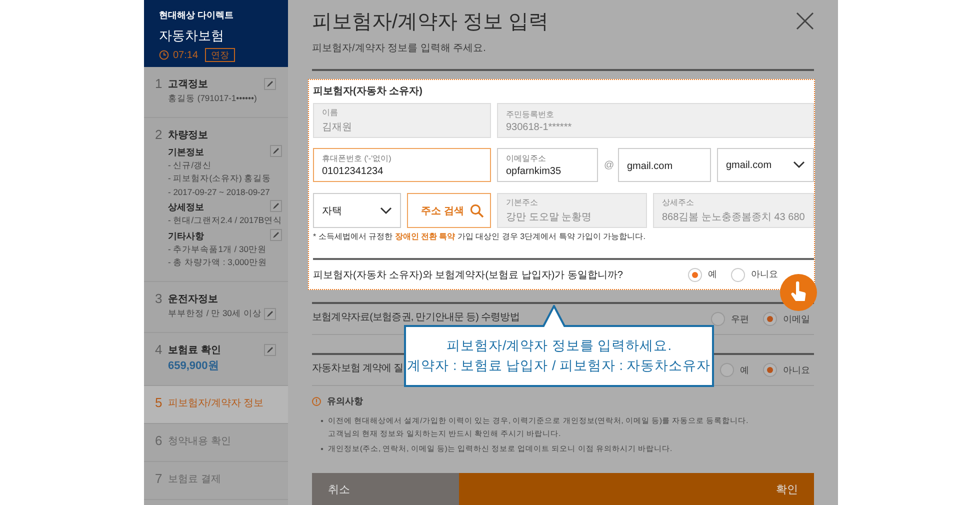 This screenshot has height=505, width=970. Describe the element at coordinates (479, 237) in the screenshot. I see `note-text: * 소득세법에서 규정한 장애인 전환 특약 가입 대상인 경우 3단계에서 특약 가입이 가능합니다.` at that location.